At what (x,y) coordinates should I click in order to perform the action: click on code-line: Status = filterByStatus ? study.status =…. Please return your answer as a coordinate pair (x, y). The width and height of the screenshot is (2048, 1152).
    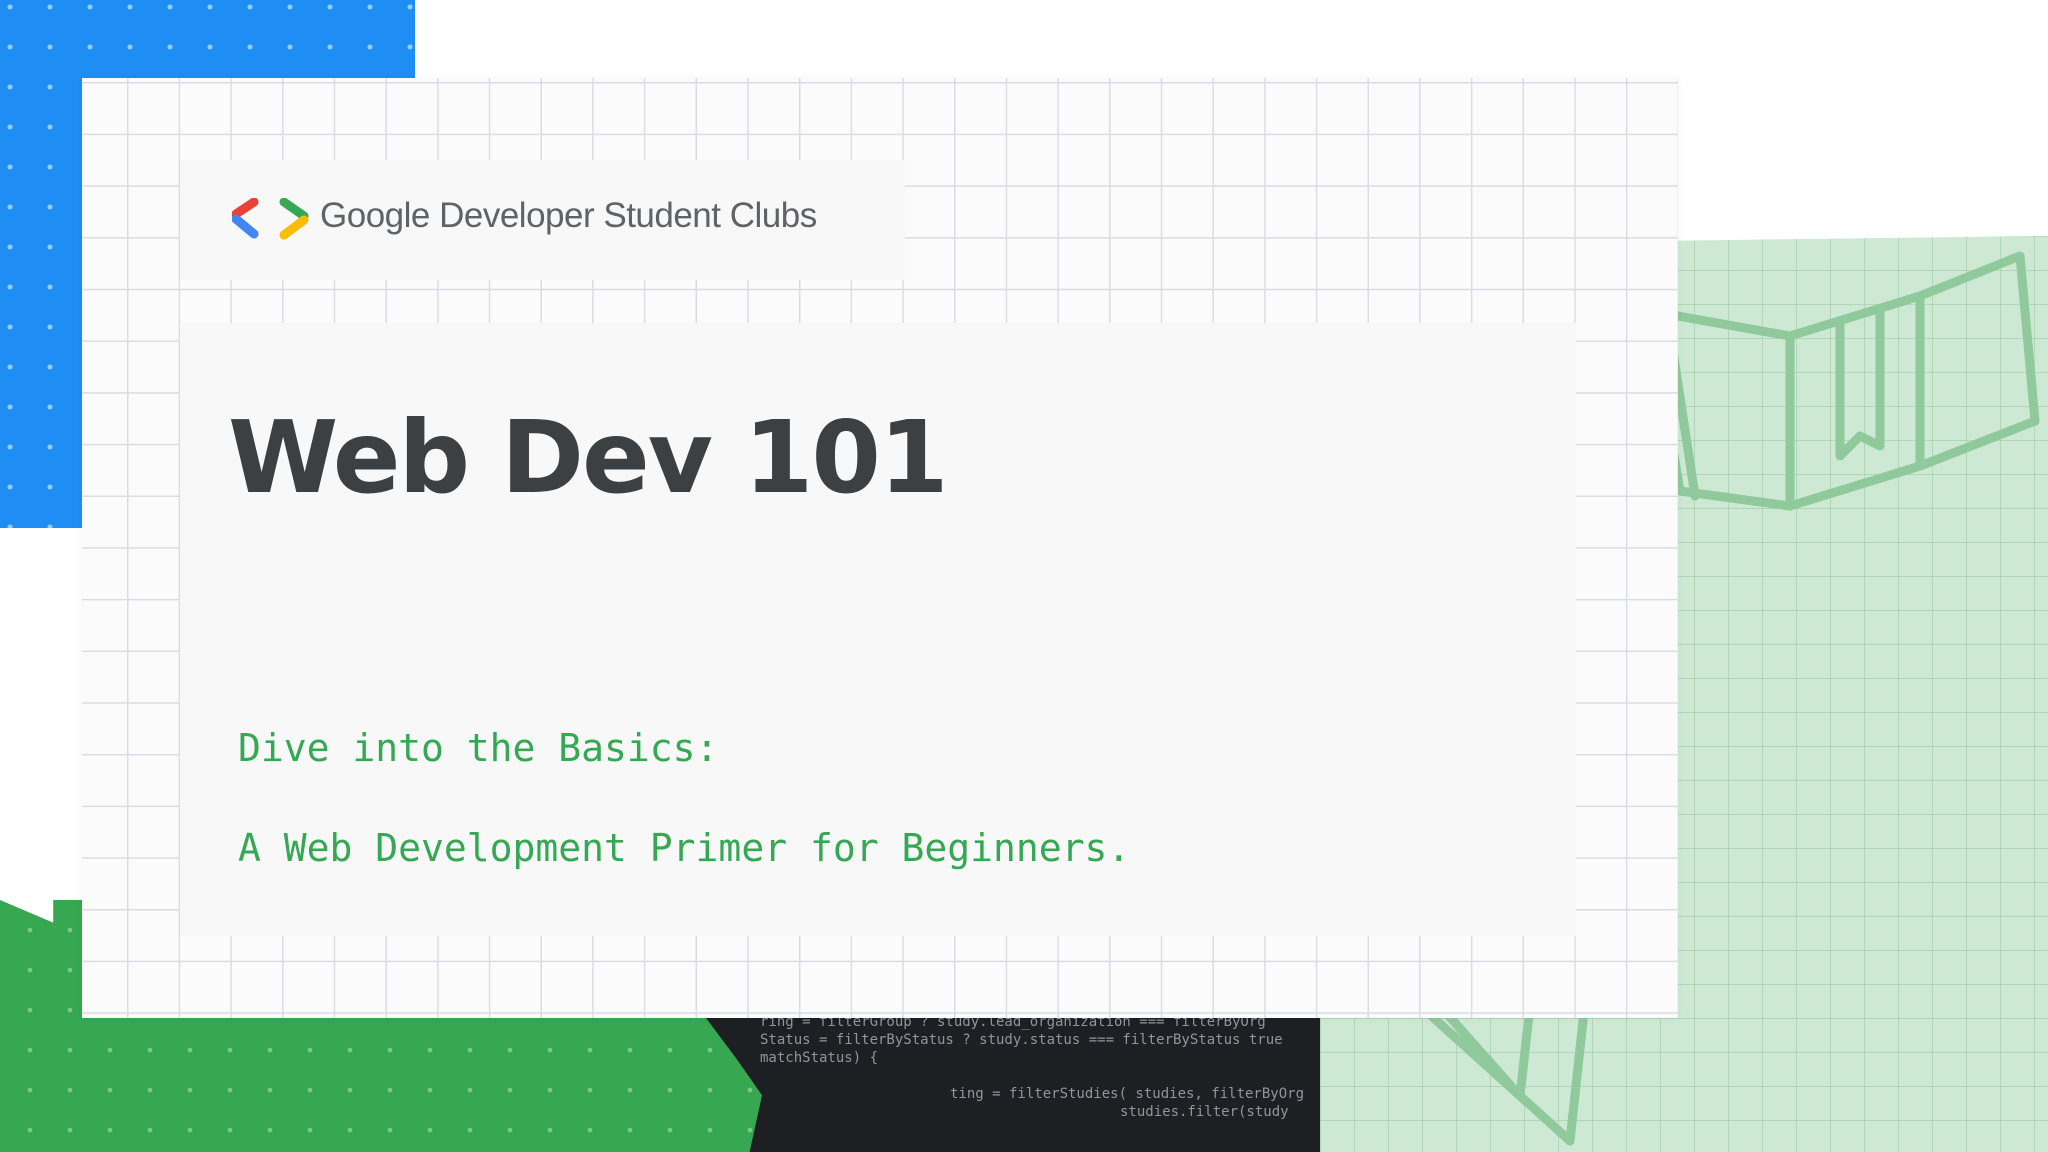
    Looking at the image, I should click on (1021, 1040).